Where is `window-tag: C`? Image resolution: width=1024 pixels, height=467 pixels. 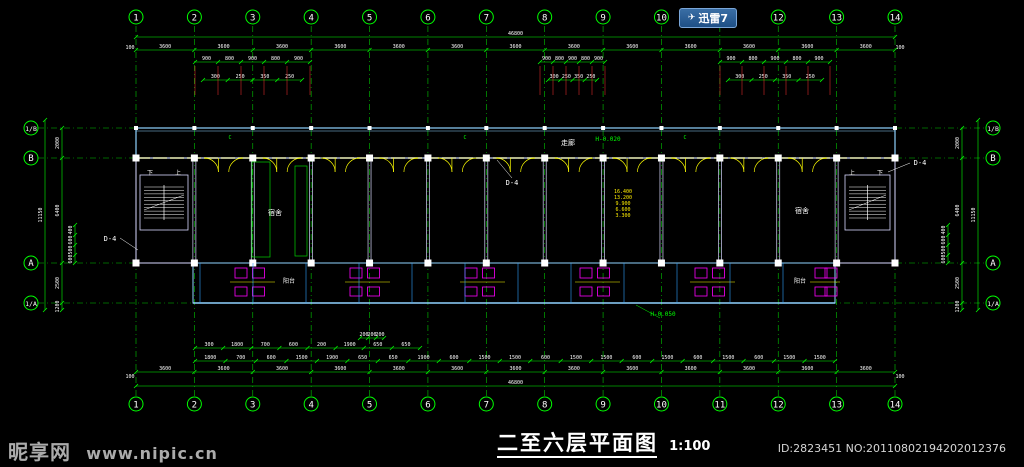
window-tag: C is located at coordinates (464, 138).